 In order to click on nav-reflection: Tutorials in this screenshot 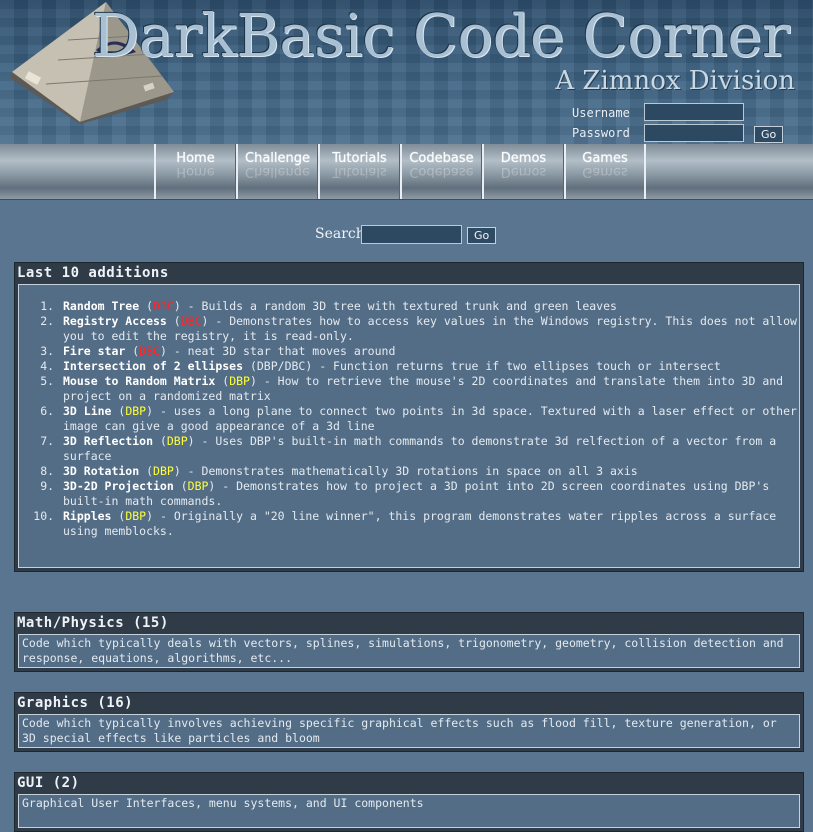, I will do `click(359, 171)`.